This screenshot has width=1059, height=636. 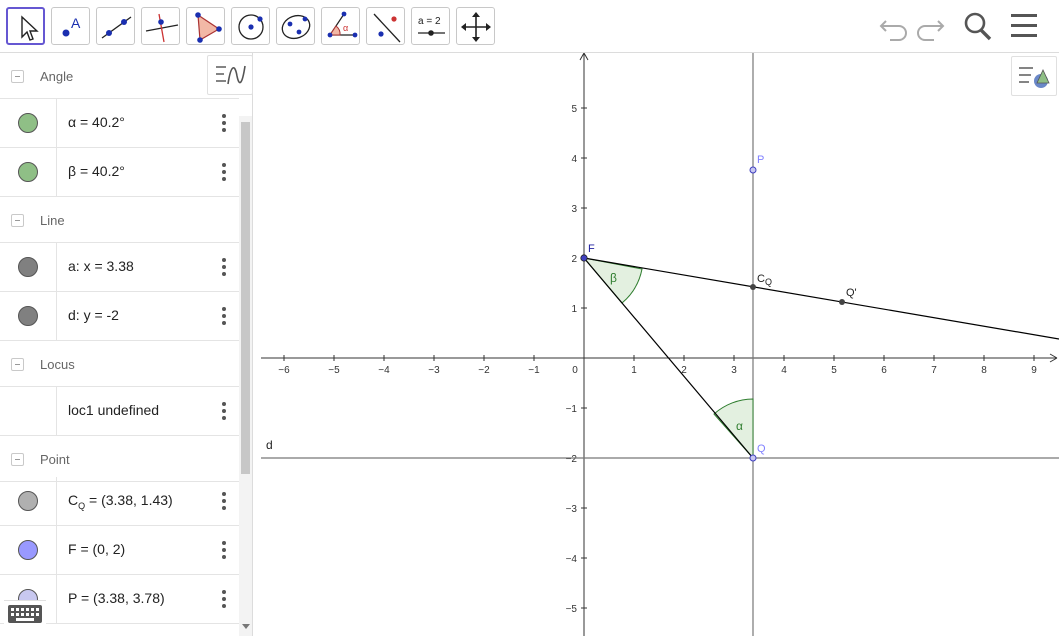 I want to click on line-f-cq, so click(x=821, y=298).